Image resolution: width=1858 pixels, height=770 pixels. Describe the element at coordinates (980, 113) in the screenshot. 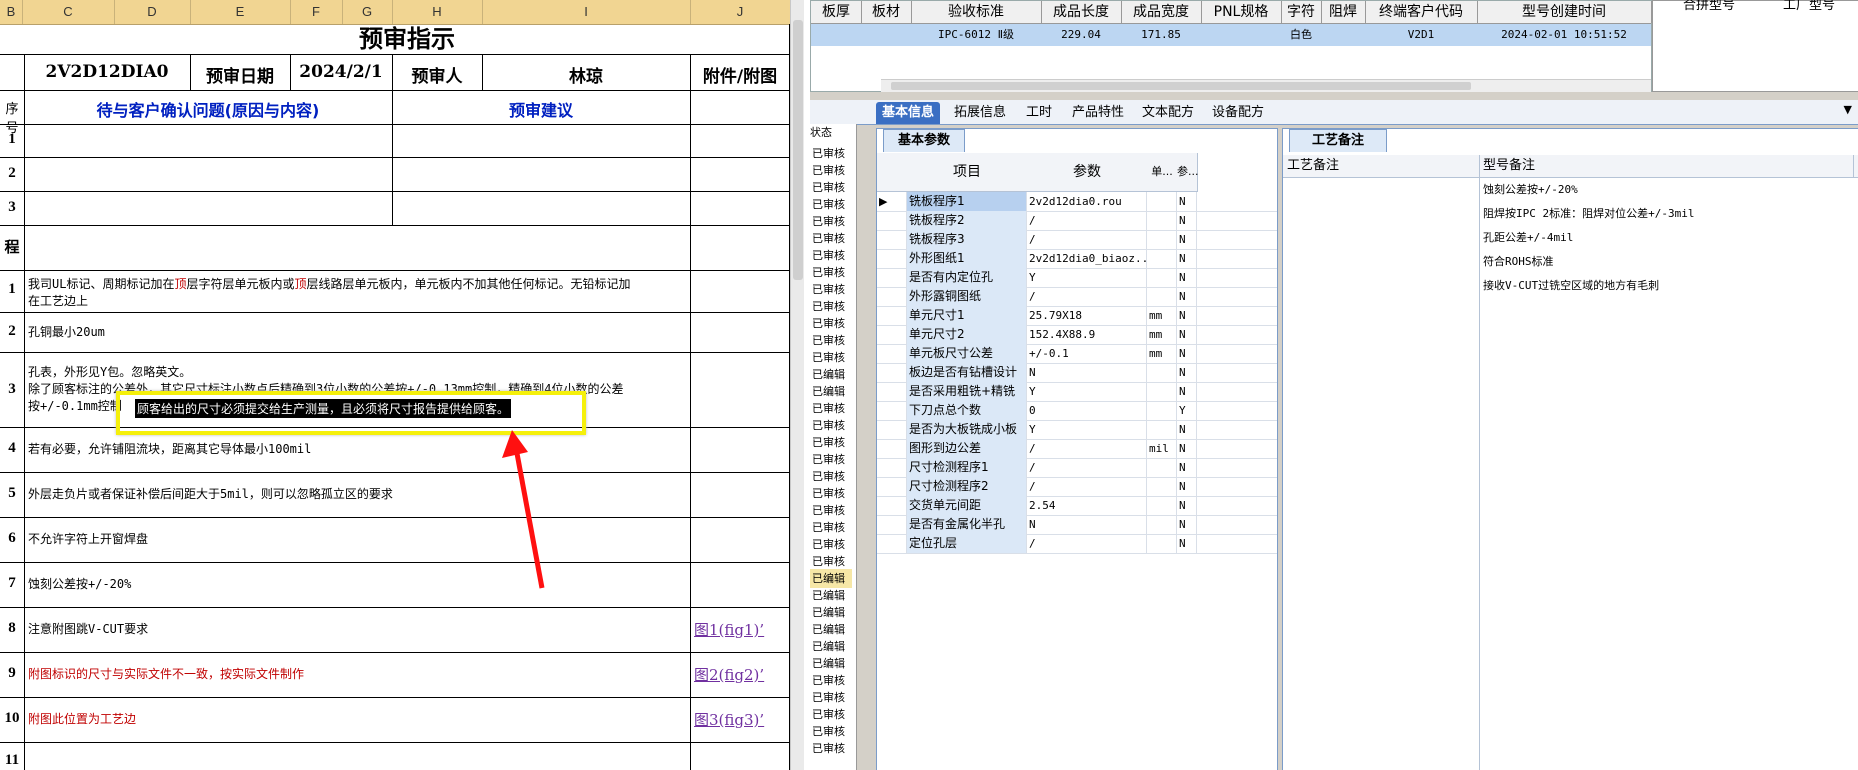

I see `tab-extended-info: 拓展信息` at that location.